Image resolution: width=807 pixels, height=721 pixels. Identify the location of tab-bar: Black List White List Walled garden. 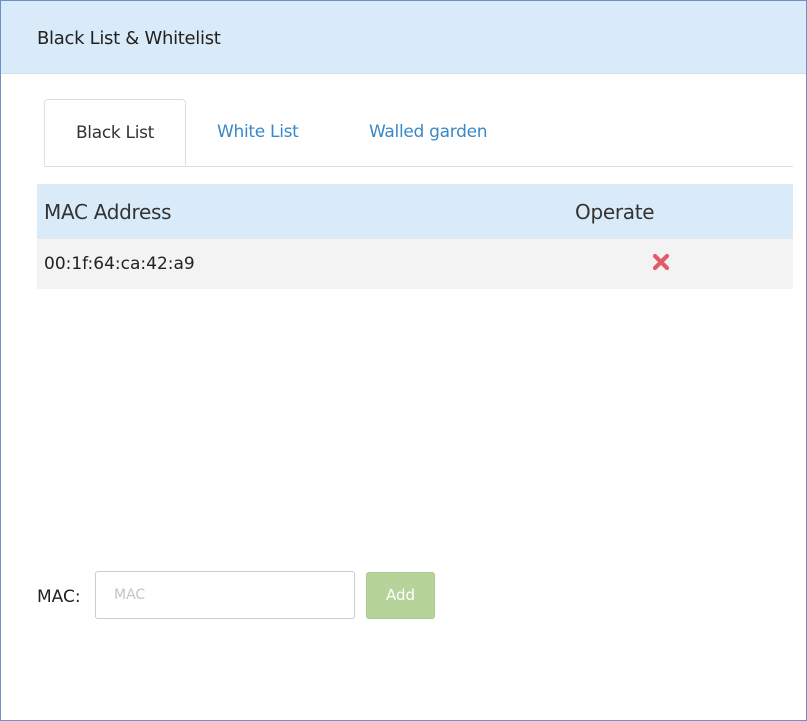
(418, 133).